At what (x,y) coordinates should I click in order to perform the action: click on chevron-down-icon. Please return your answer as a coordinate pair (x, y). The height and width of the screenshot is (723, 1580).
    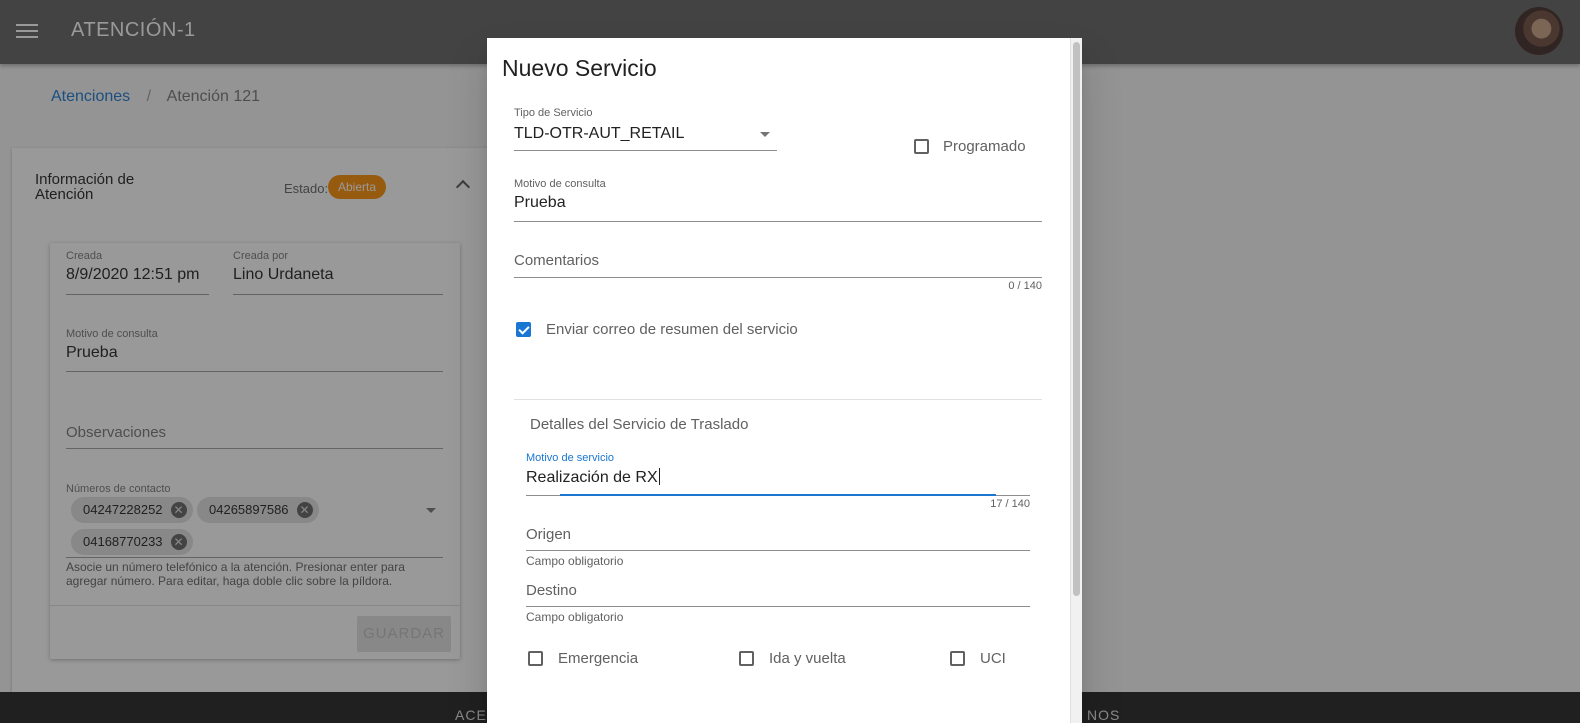
    Looking at the image, I should click on (765, 134).